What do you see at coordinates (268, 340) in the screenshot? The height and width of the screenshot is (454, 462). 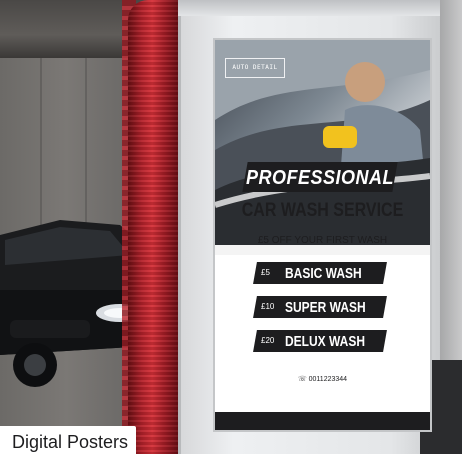 I see `service-price: £20` at bounding box center [268, 340].